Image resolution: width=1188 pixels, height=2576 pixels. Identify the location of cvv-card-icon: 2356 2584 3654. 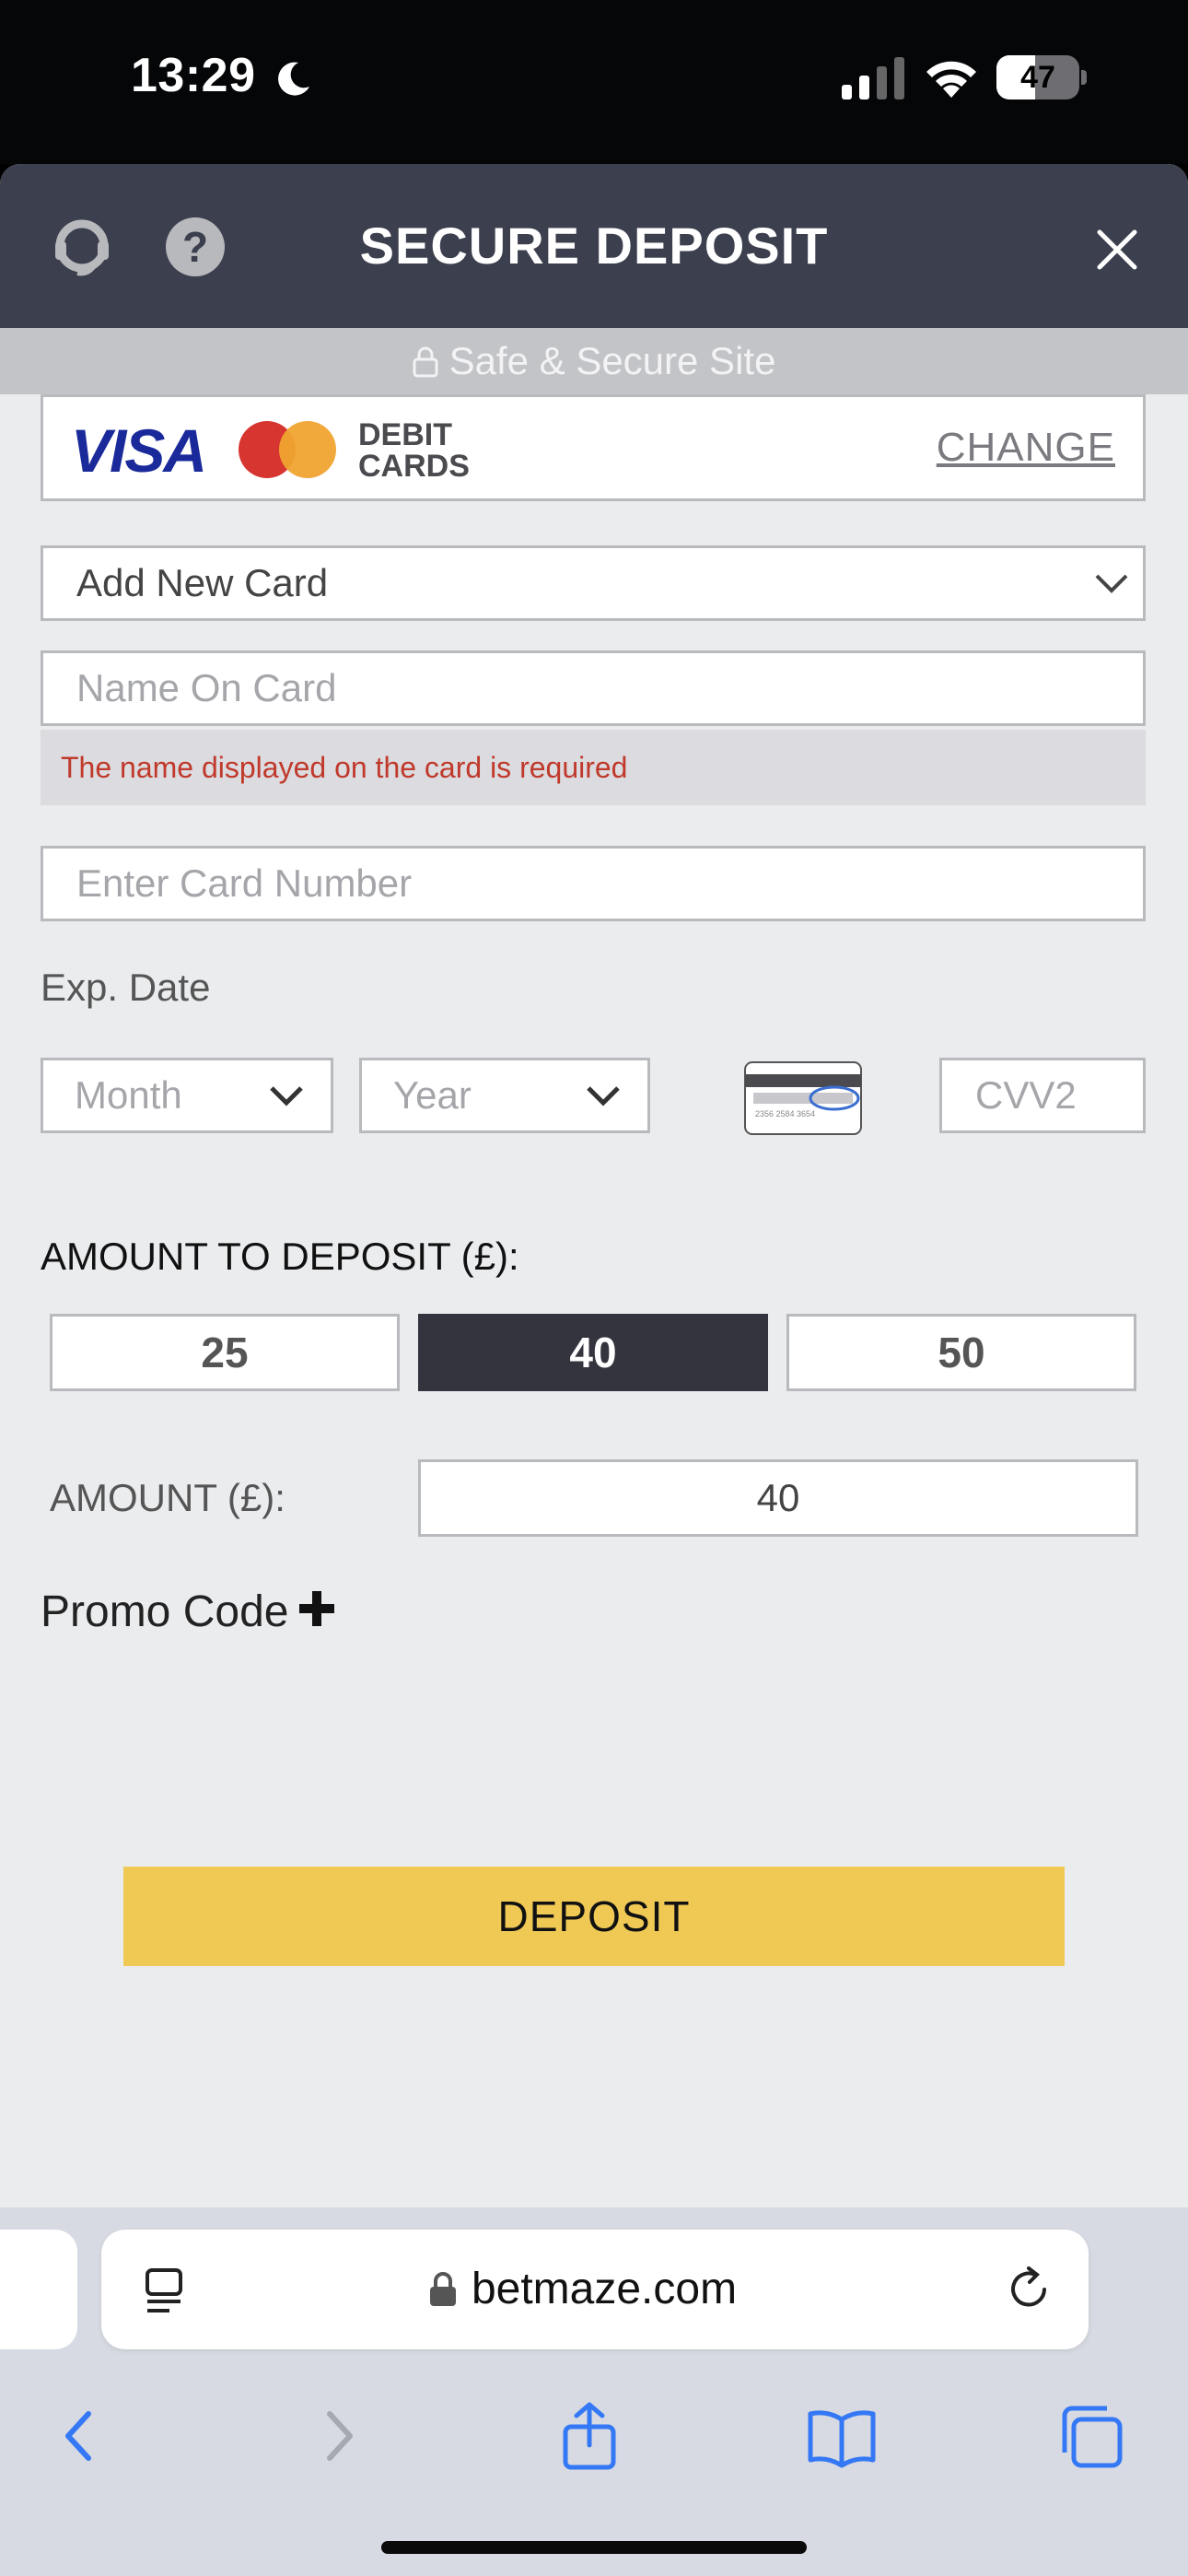
(803, 1098).